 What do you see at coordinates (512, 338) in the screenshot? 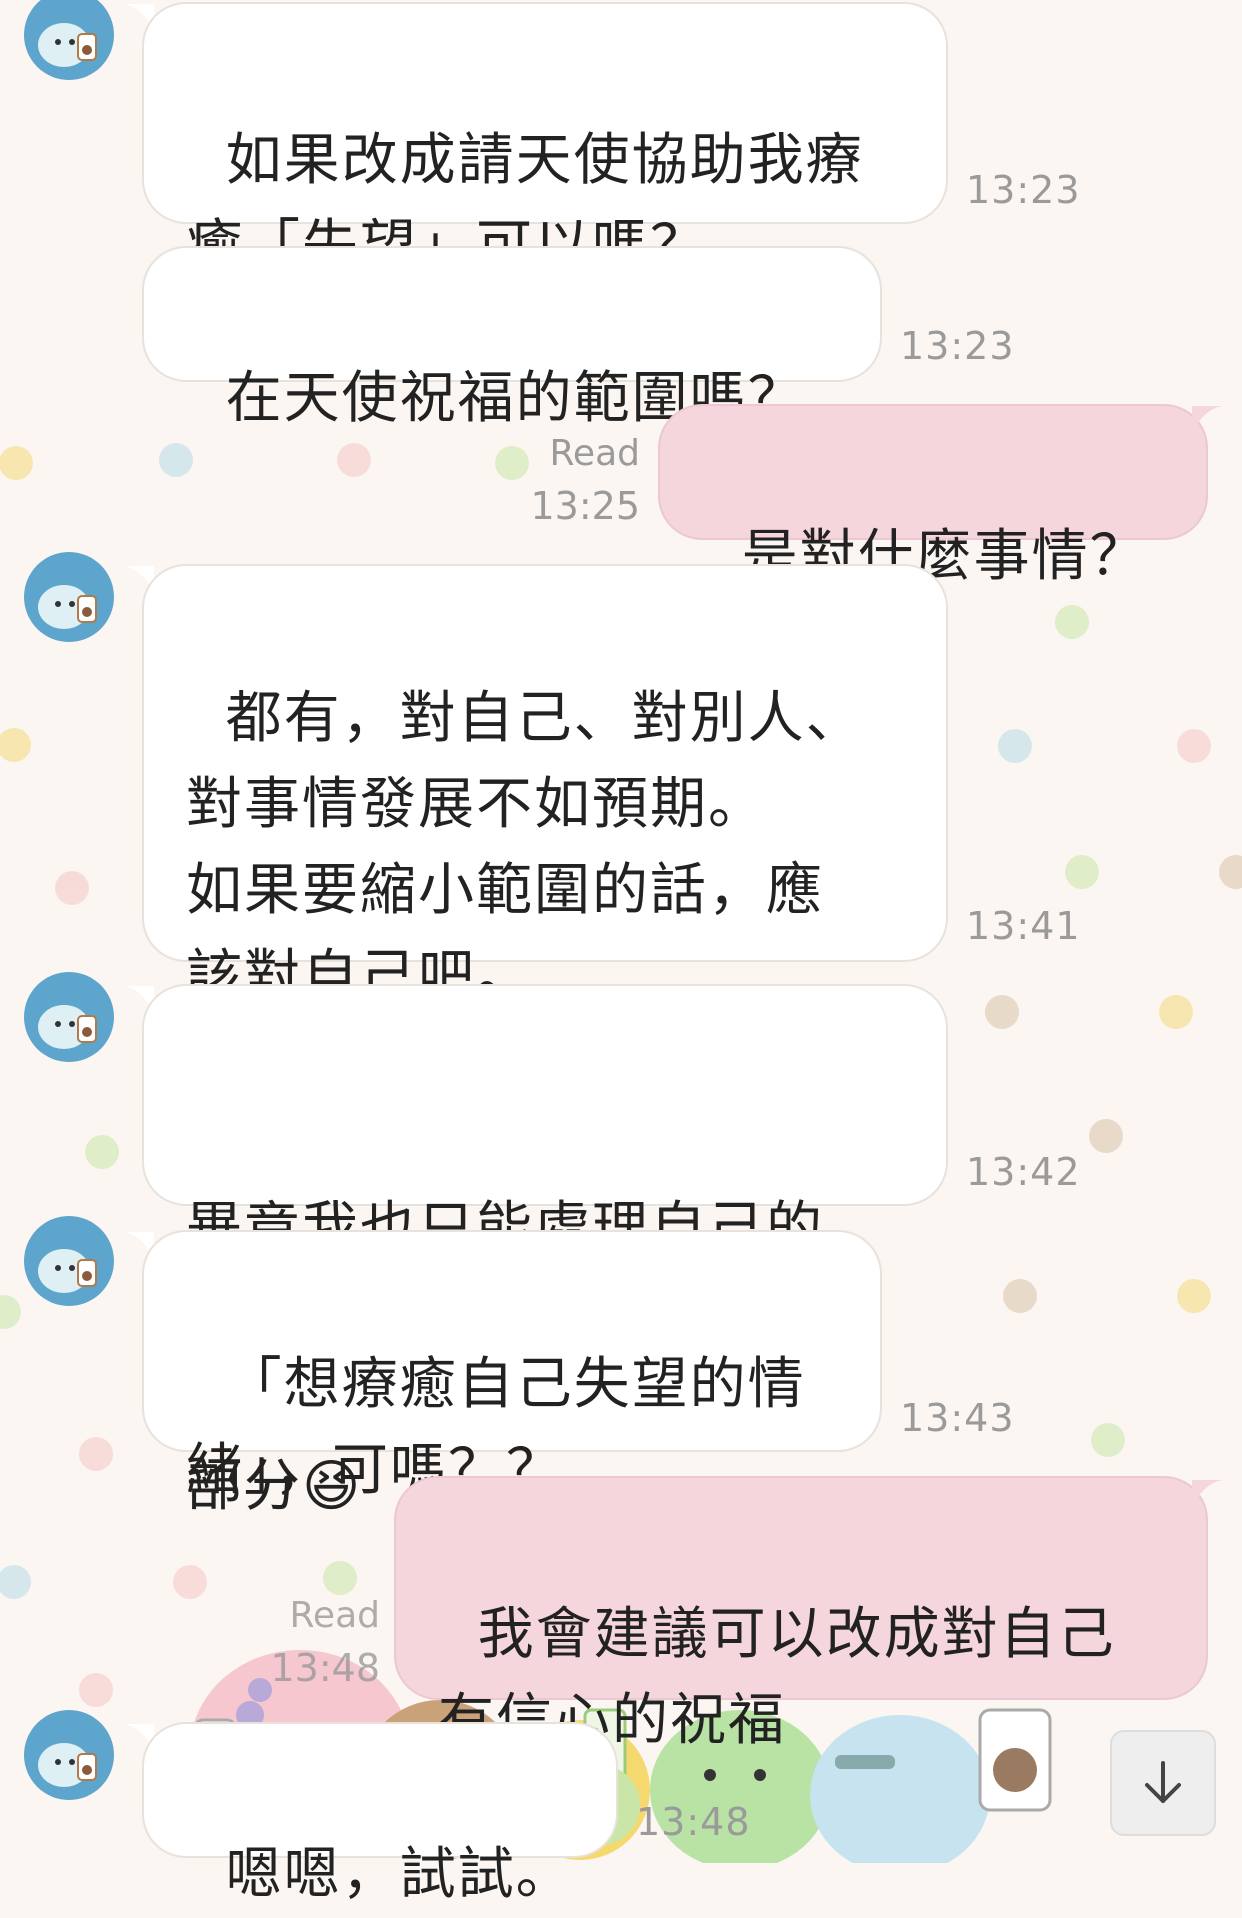
I see `message-bubble: 在天使祝福的範圍嗎？` at bounding box center [512, 338].